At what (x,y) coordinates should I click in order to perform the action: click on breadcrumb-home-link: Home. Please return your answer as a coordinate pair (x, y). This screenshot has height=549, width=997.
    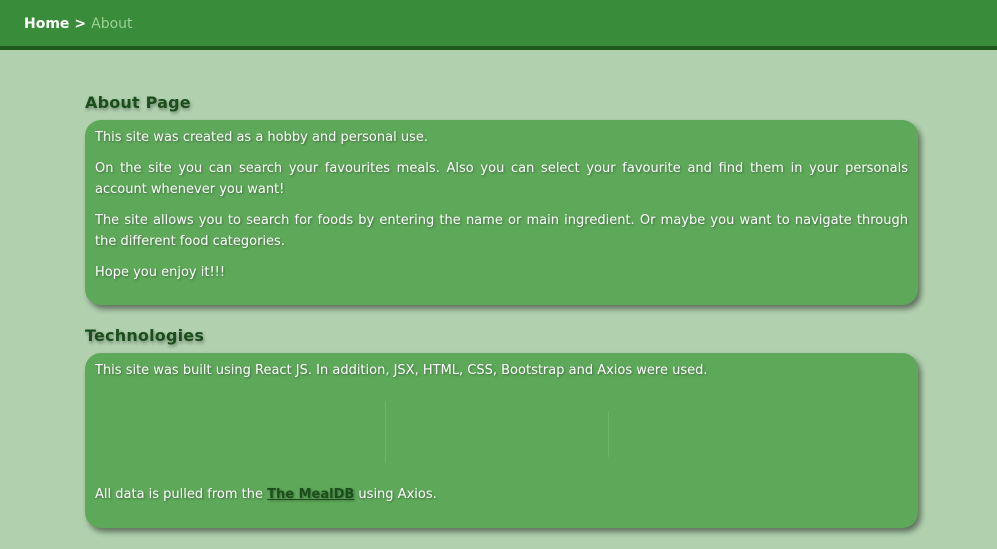
    Looking at the image, I should click on (46, 24).